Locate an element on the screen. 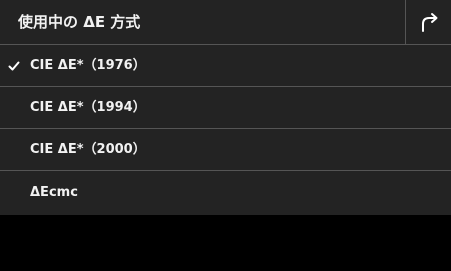  check-icon is located at coordinates (14, 66).